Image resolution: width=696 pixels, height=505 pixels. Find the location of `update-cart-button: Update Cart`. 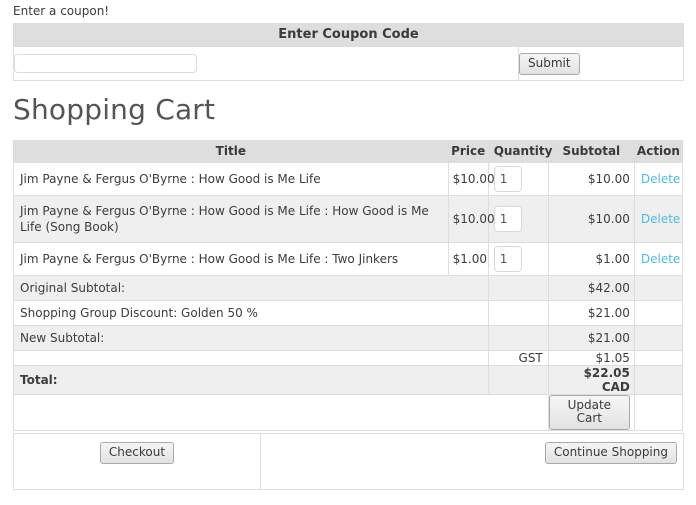

update-cart-button: Update Cart is located at coordinates (589, 412).